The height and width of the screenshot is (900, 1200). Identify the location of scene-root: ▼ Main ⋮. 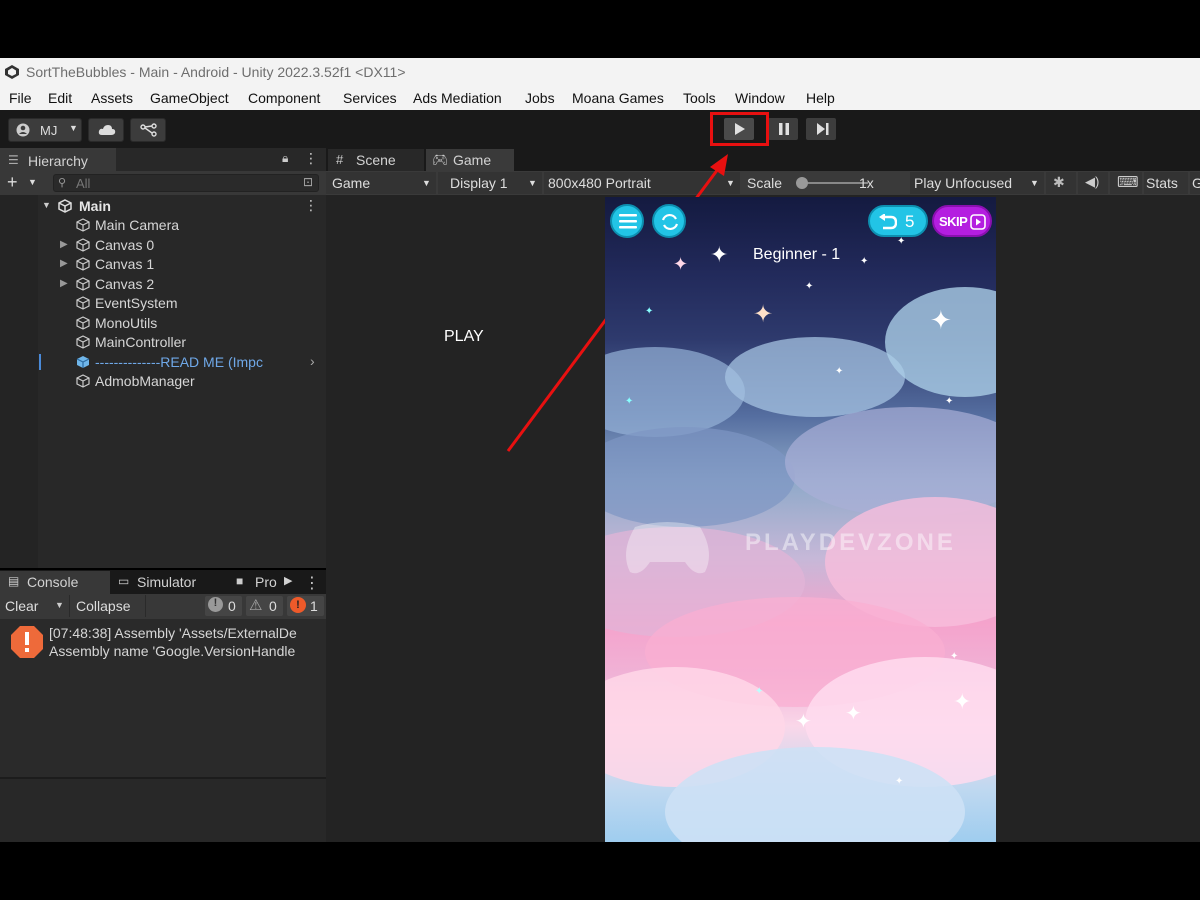
(163, 206).